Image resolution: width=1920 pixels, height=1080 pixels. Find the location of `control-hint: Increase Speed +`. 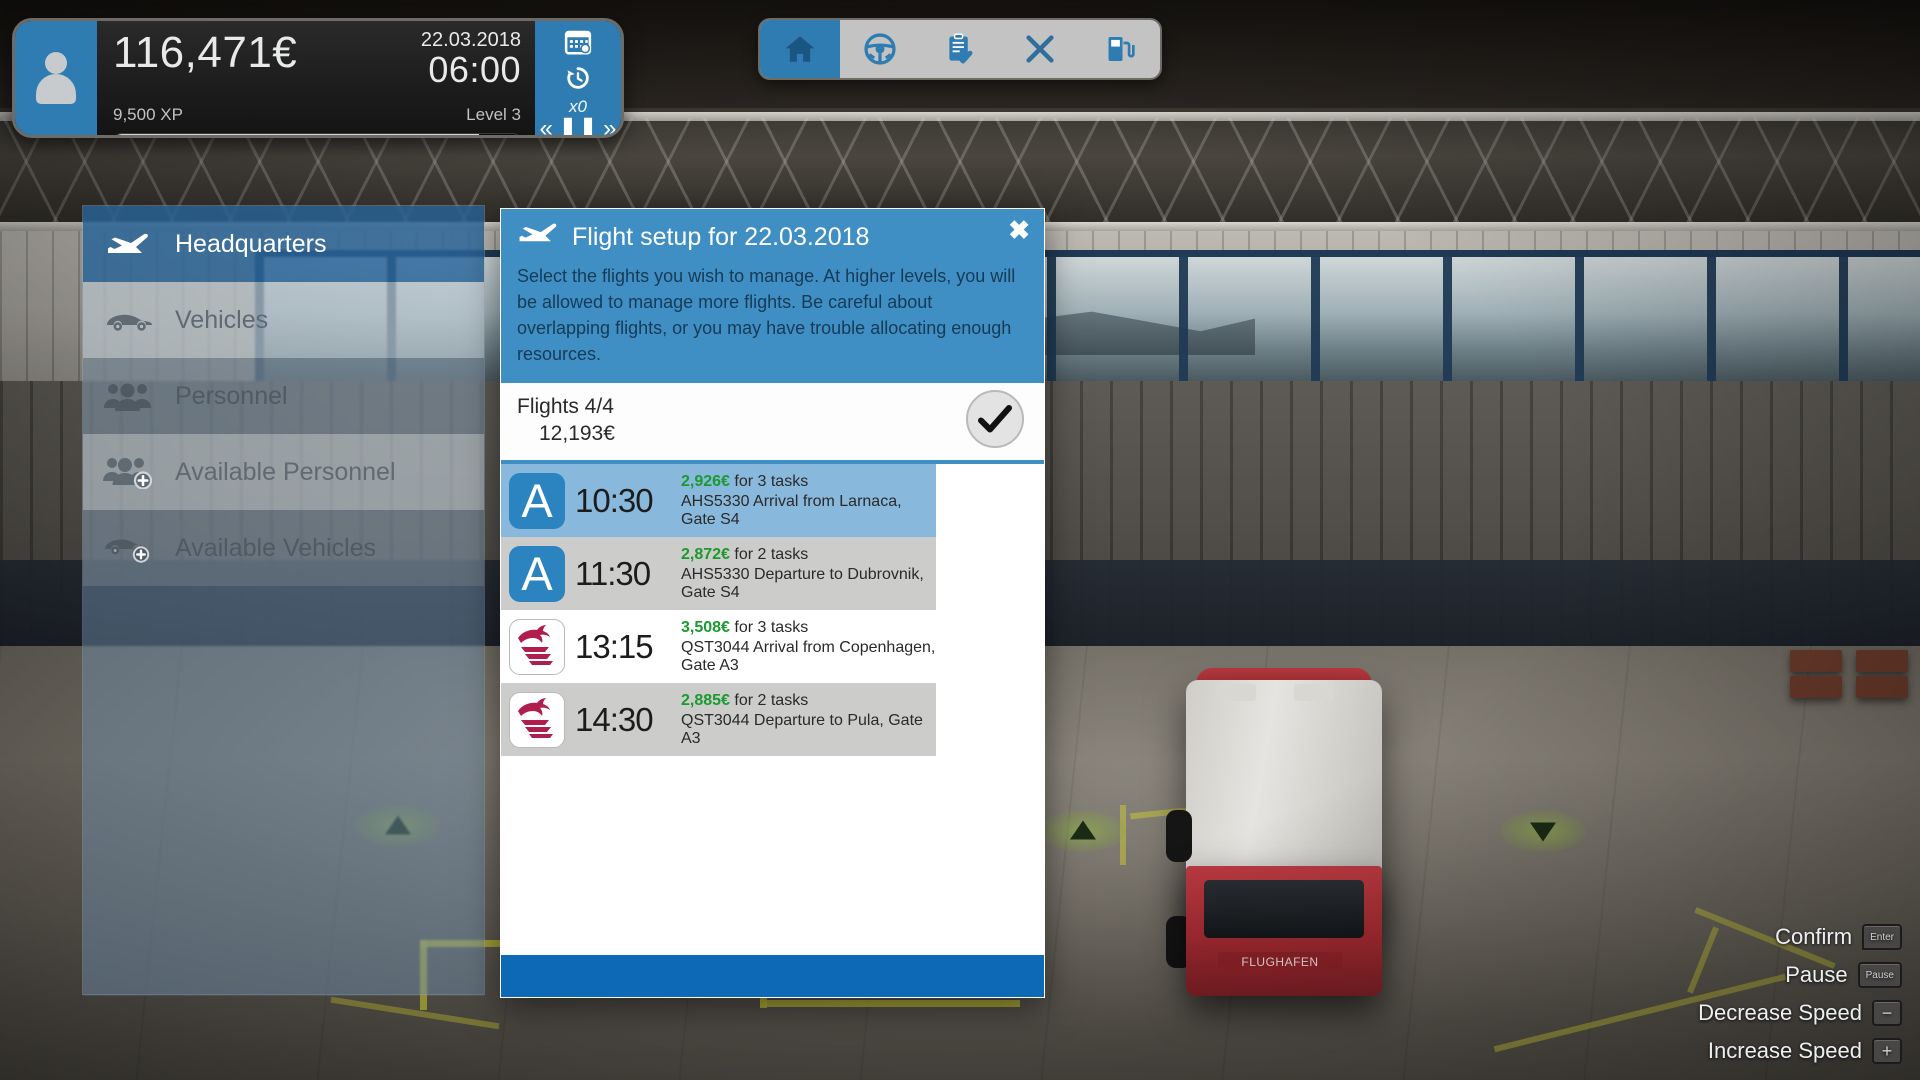

control-hint: Increase Speed + is located at coordinates (1805, 1051).